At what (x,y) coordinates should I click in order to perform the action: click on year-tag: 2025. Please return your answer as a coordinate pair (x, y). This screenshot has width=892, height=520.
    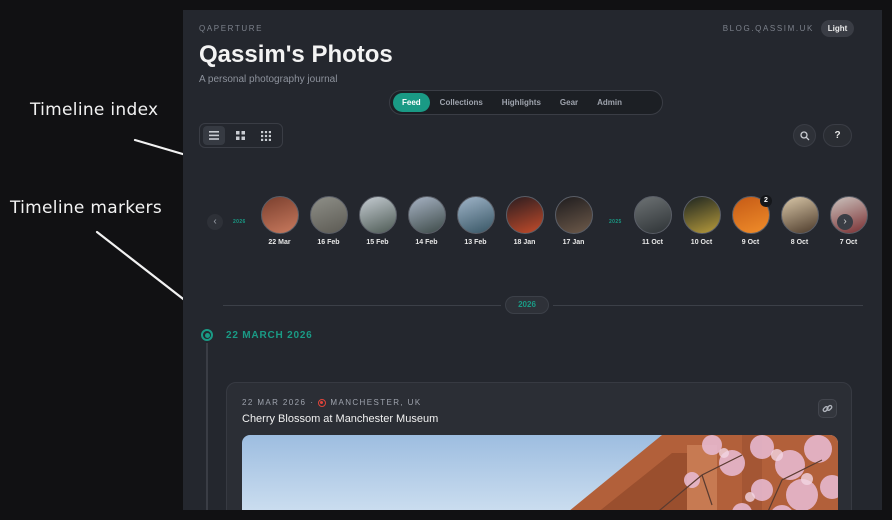
    Looking at the image, I should click on (615, 222).